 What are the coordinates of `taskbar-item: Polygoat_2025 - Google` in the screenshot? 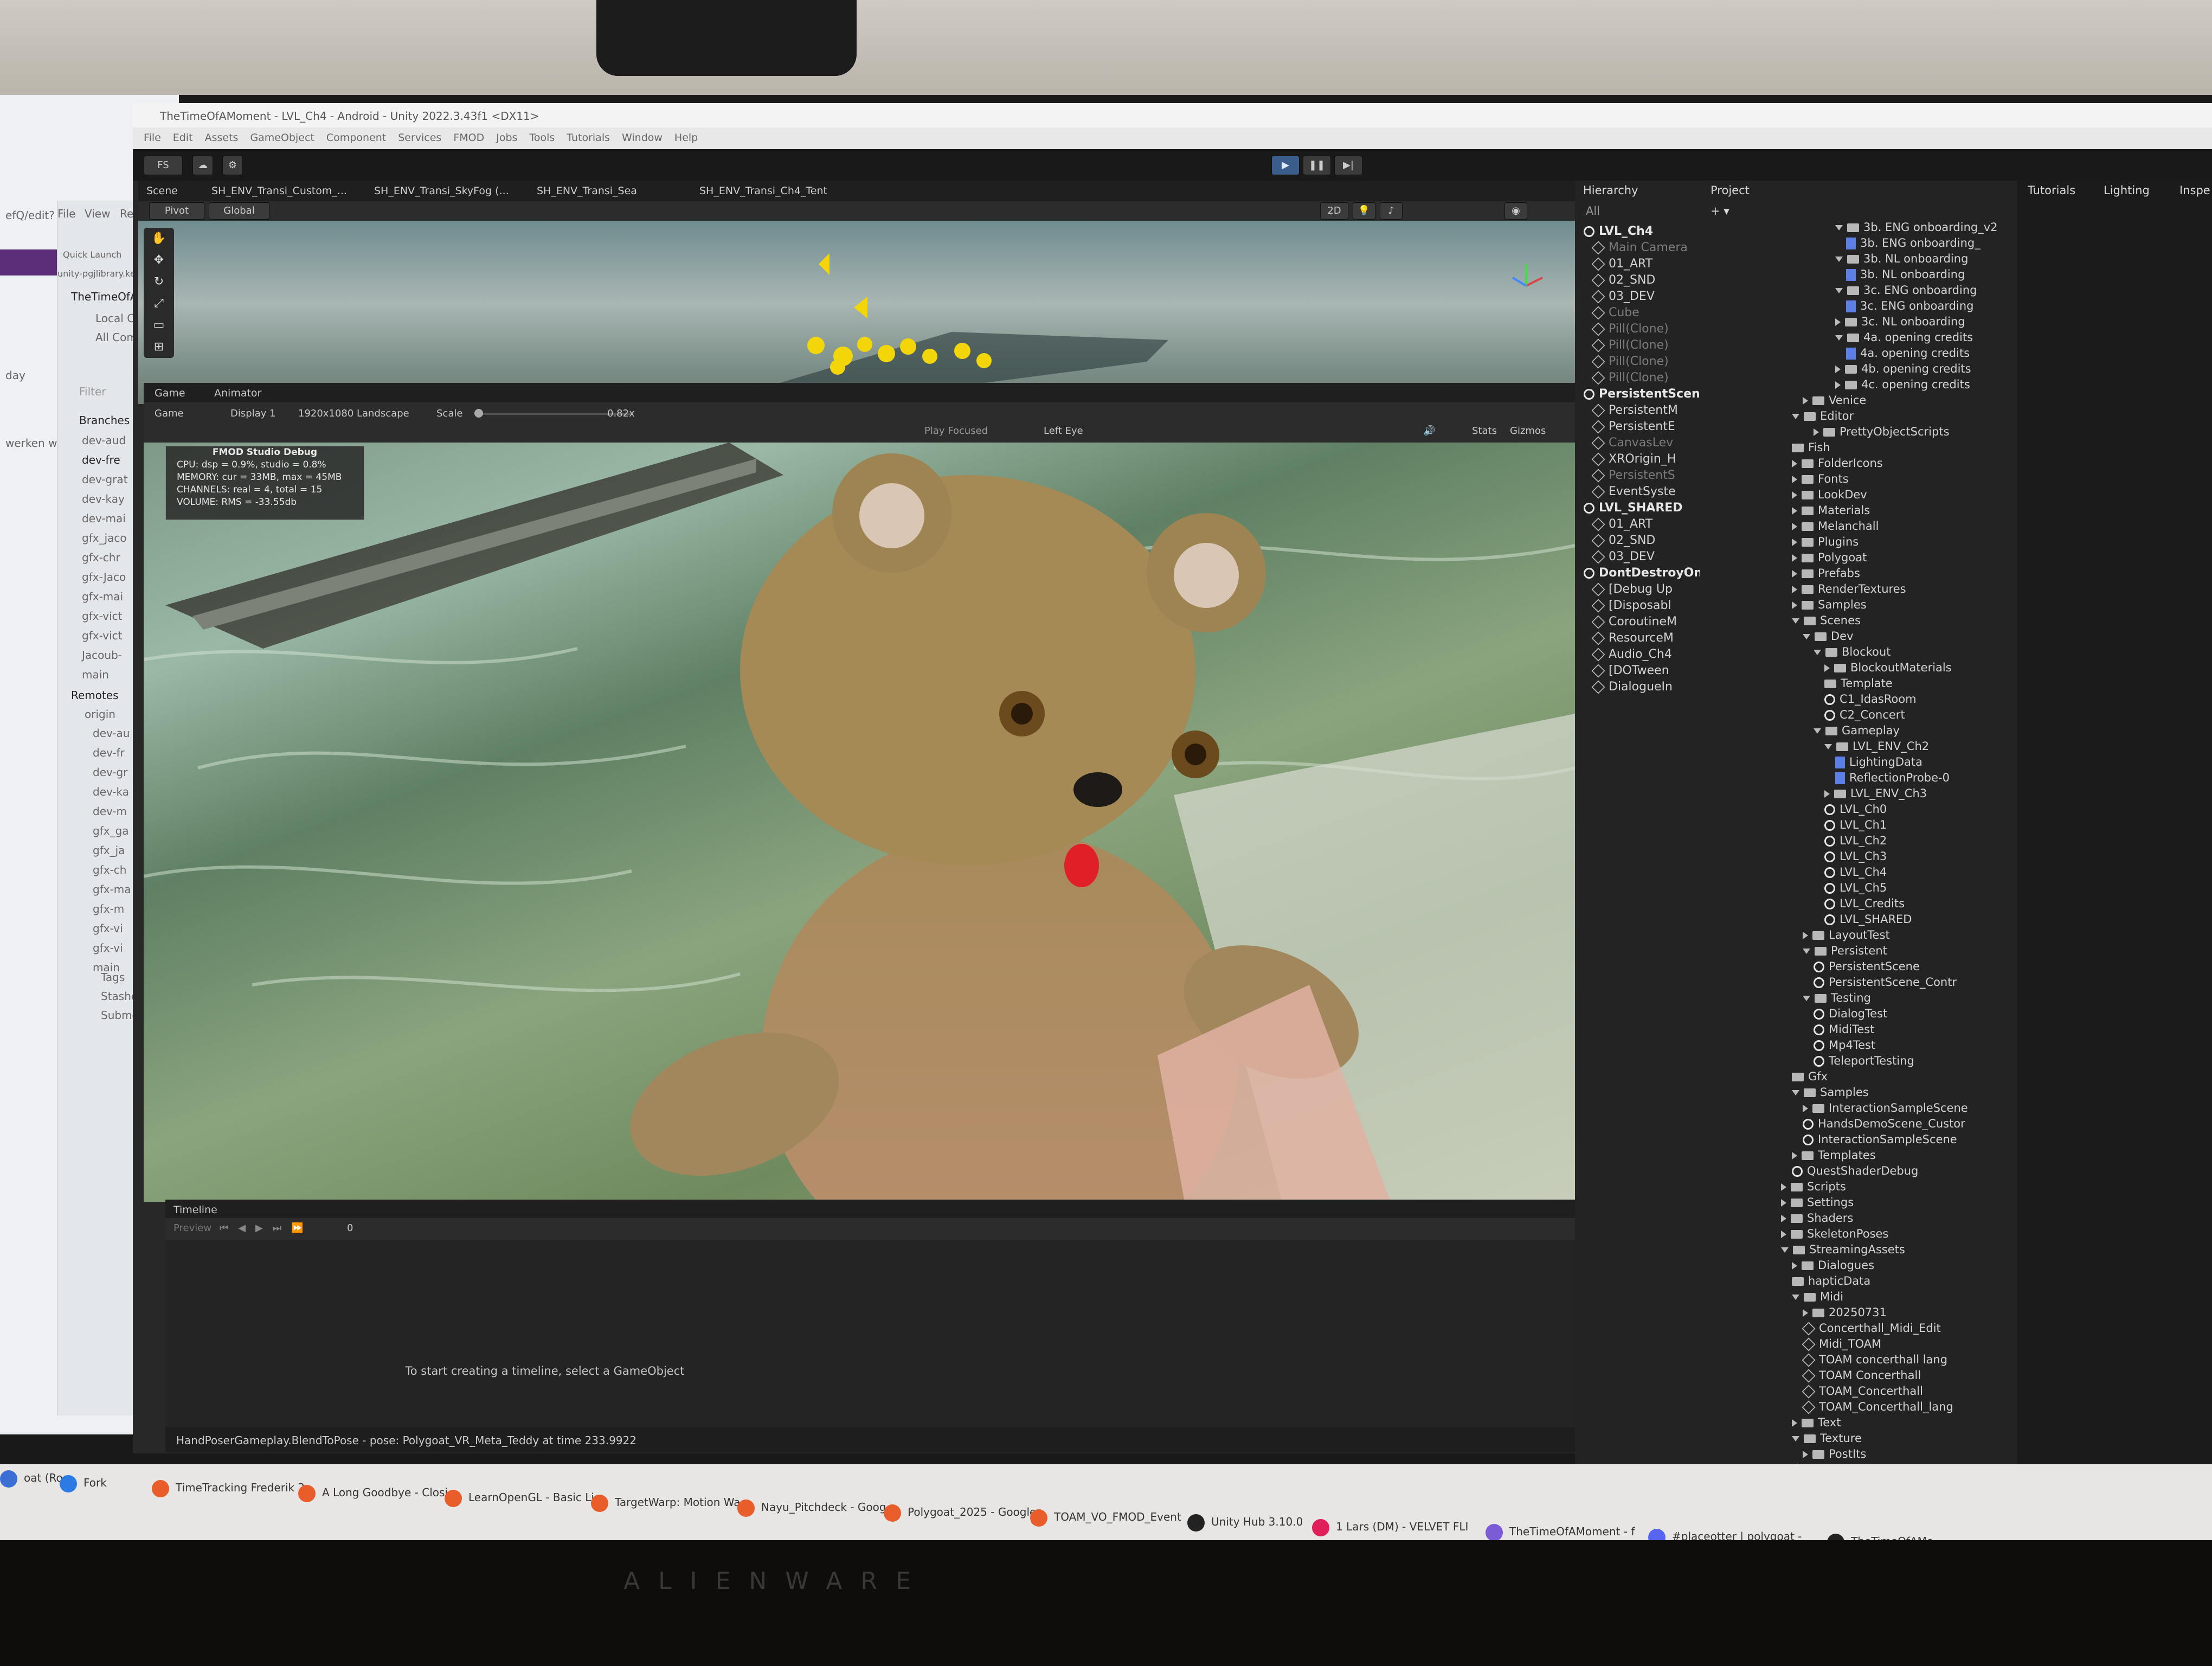 It's located at (960, 1512).